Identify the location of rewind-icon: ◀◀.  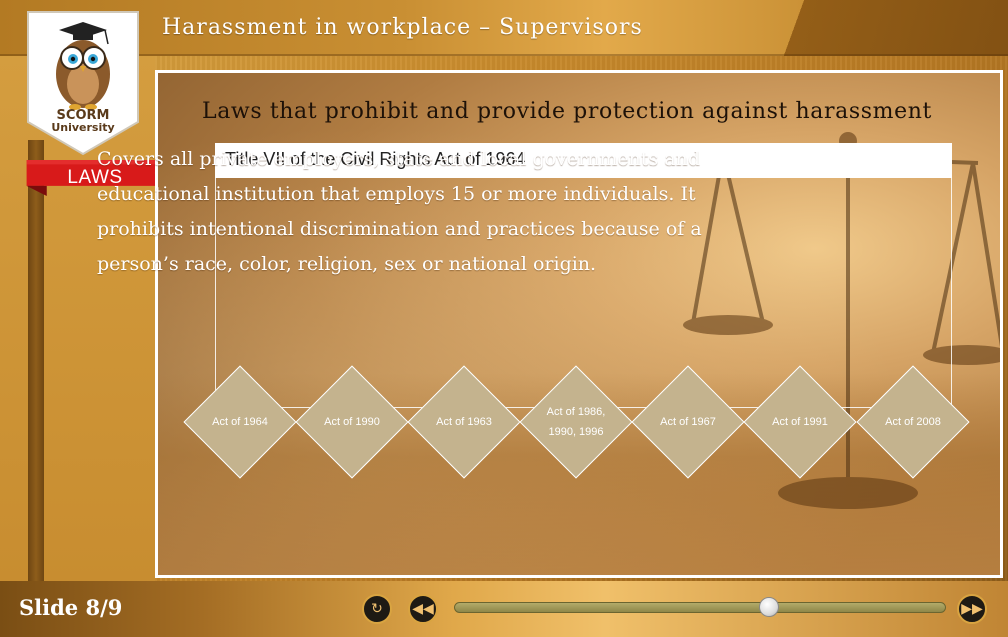
(423, 609).